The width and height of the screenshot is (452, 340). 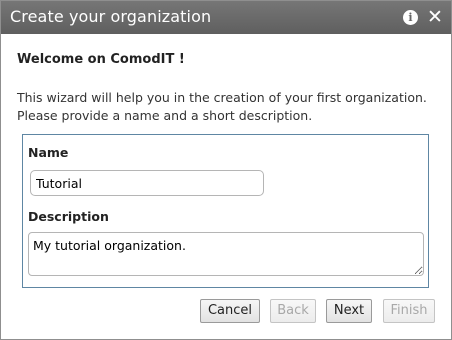 What do you see at coordinates (410, 17) in the screenshot?
I see `info-icon: i` at bounding box center [410, 17].